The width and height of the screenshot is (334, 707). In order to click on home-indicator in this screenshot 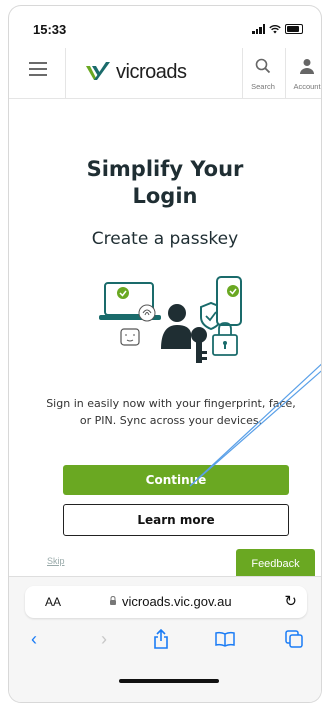, I will do `click(169, 681)`.